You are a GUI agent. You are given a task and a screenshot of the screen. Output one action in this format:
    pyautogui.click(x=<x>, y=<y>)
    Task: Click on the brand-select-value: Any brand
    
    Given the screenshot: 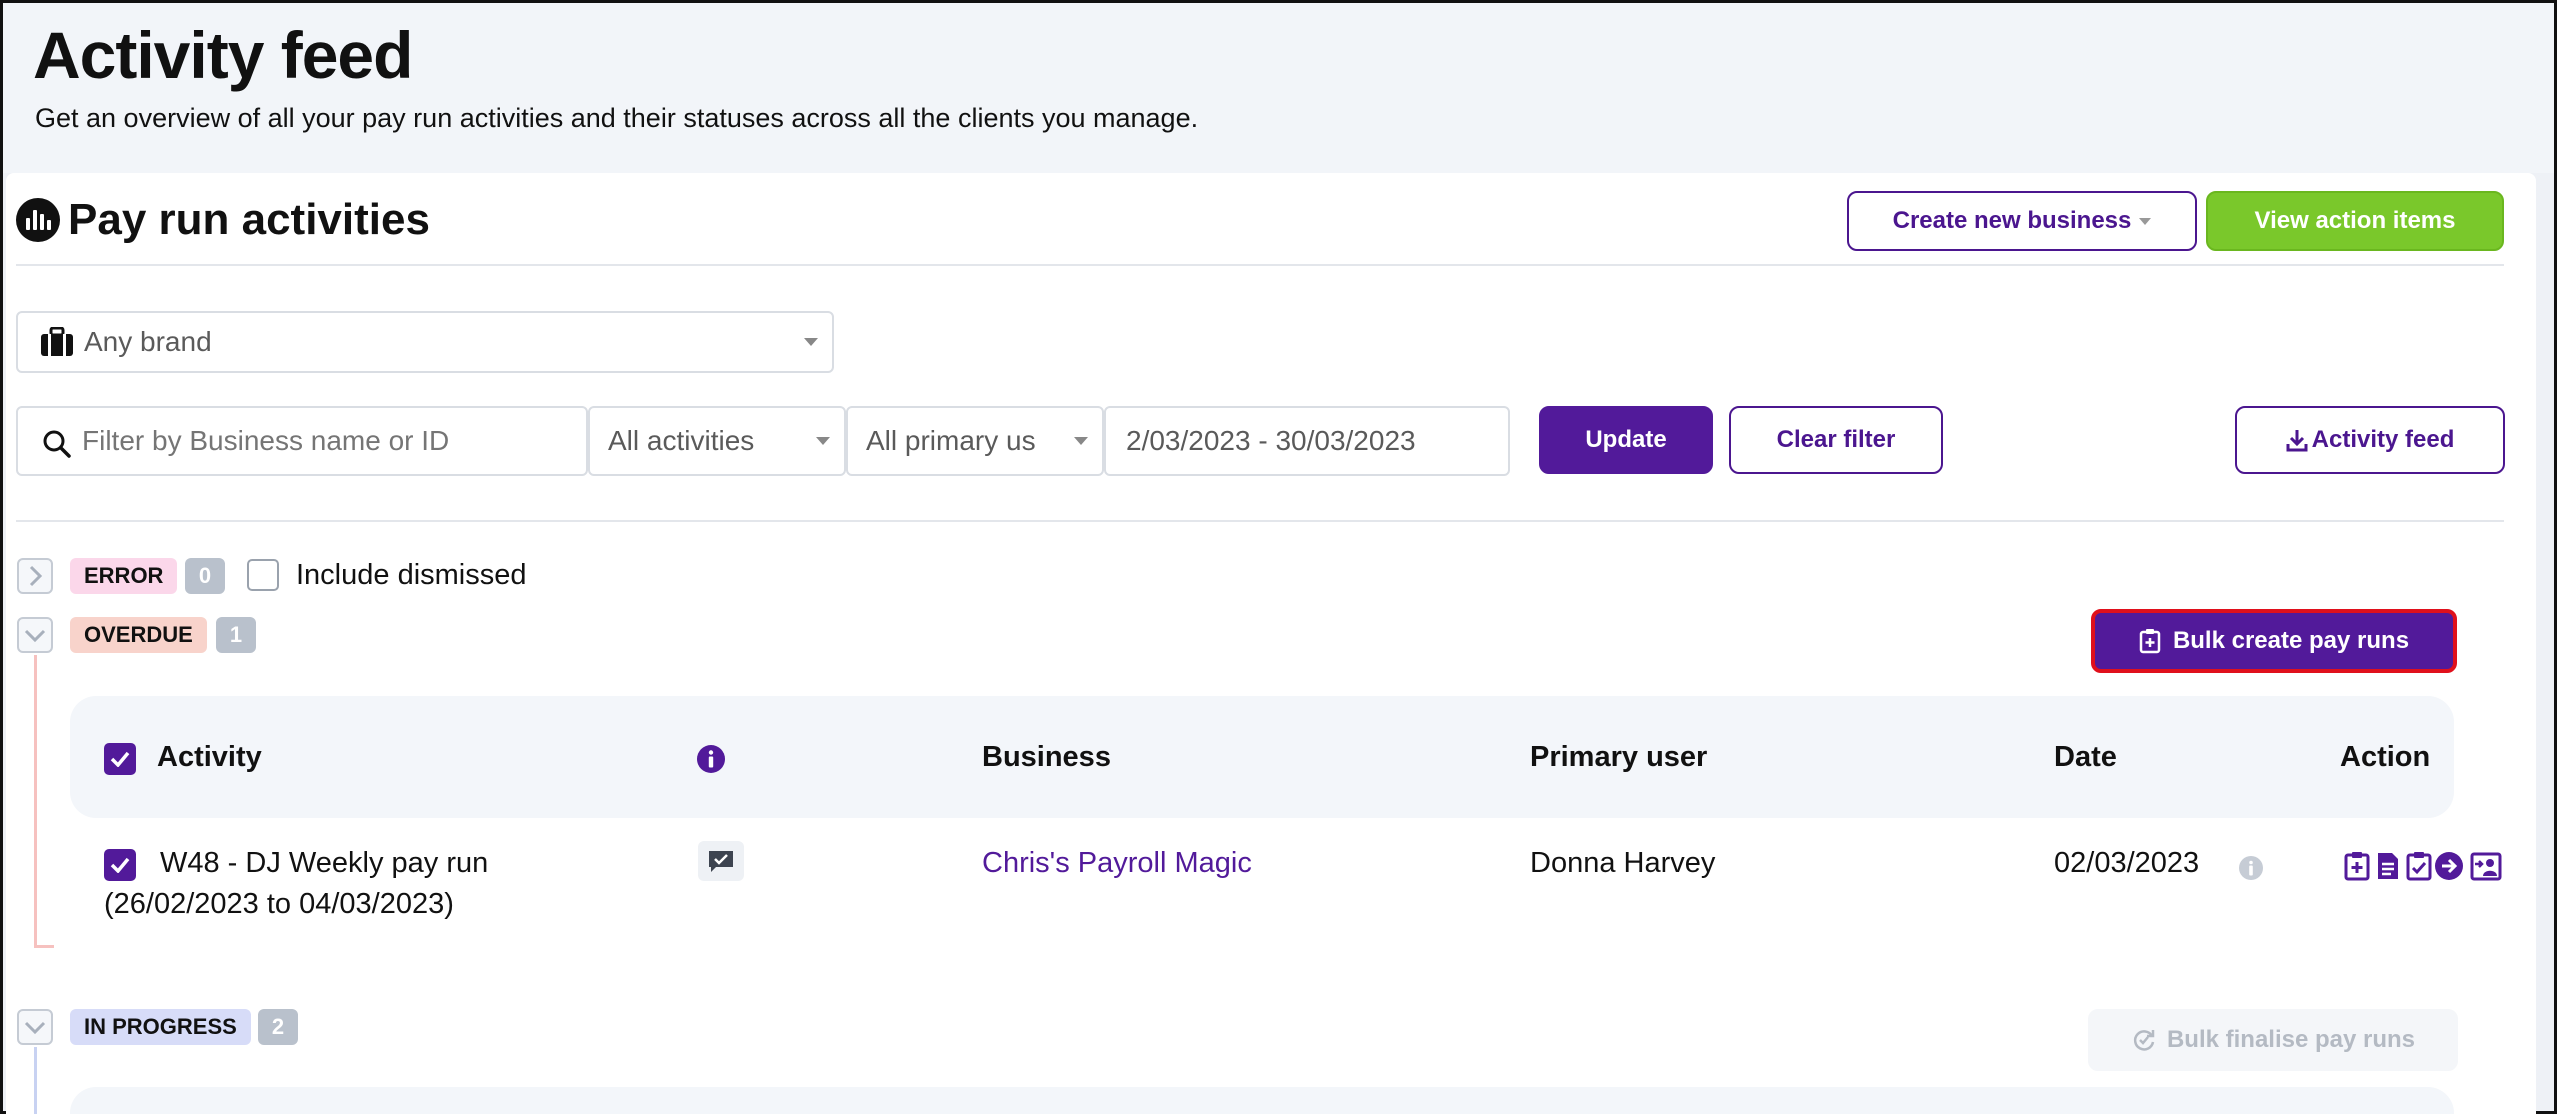 What is the action you would take?
    pyautogui.click(x=148, y=341)
    